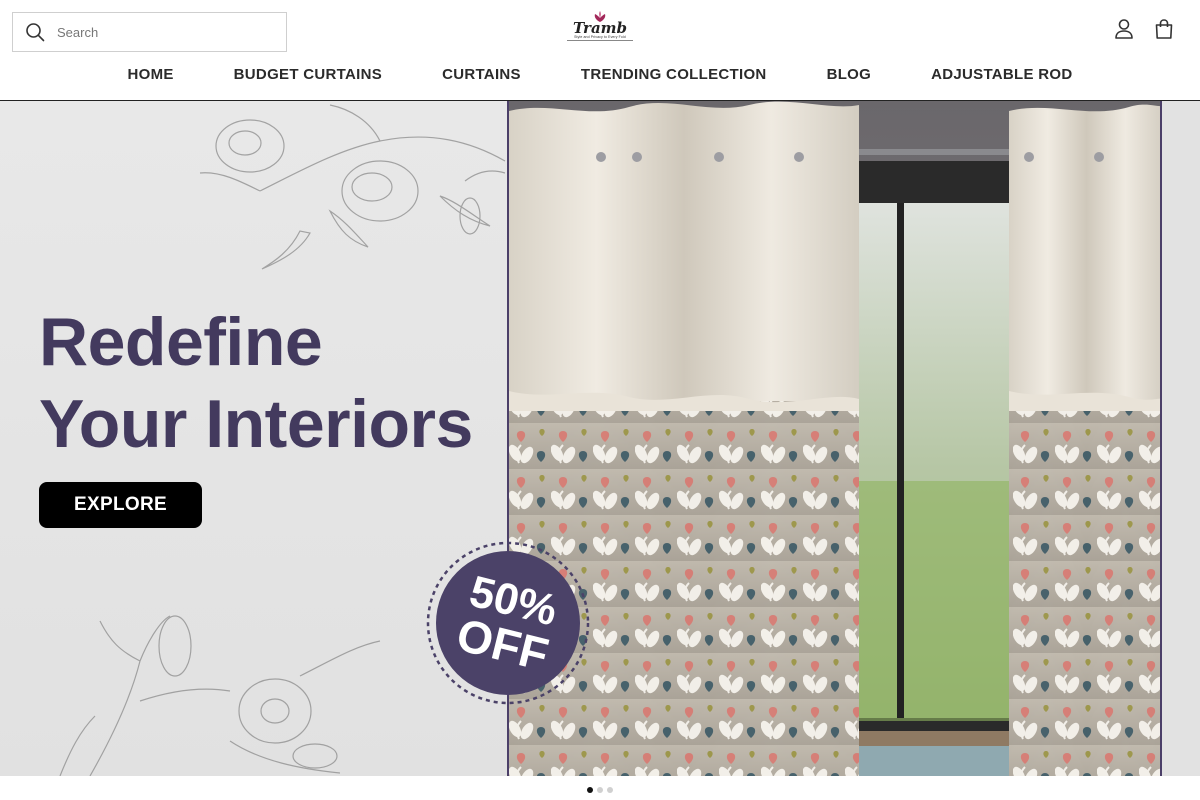 The width and height of the screenshot is (1200, 800). Describe the element at coordinates (600, 38) in the screenshot. I see `logo-tagline: Style and Privacy to Every Fold` at that location.